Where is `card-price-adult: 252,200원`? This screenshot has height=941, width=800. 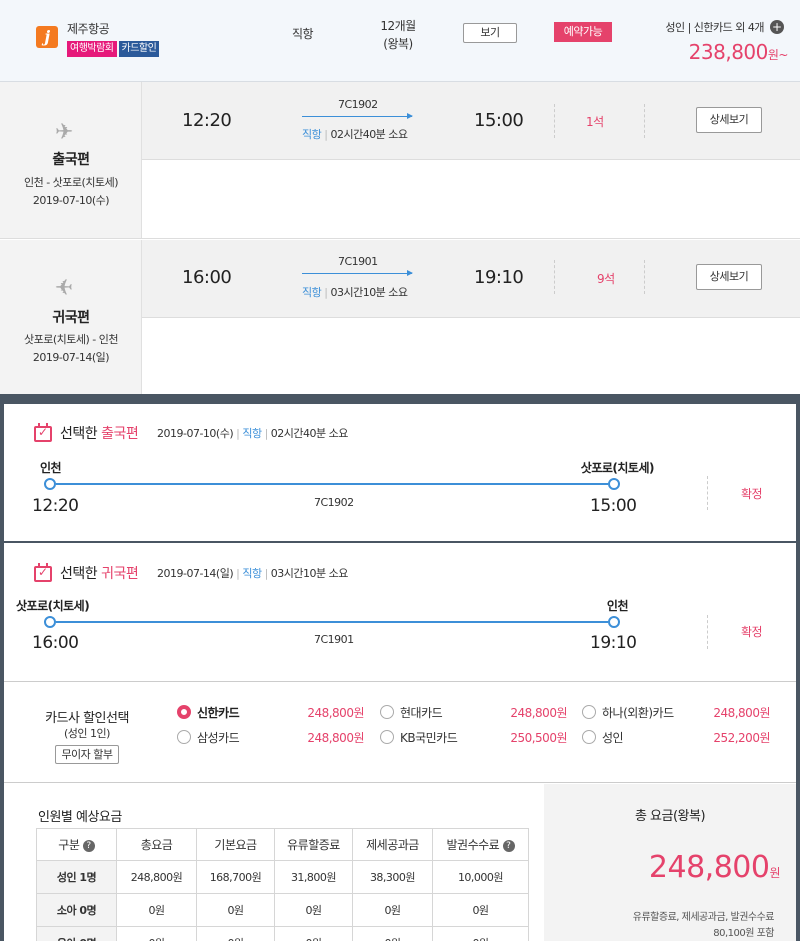 card-price-adult: 252,200원 is located at coordinates (741, 738).